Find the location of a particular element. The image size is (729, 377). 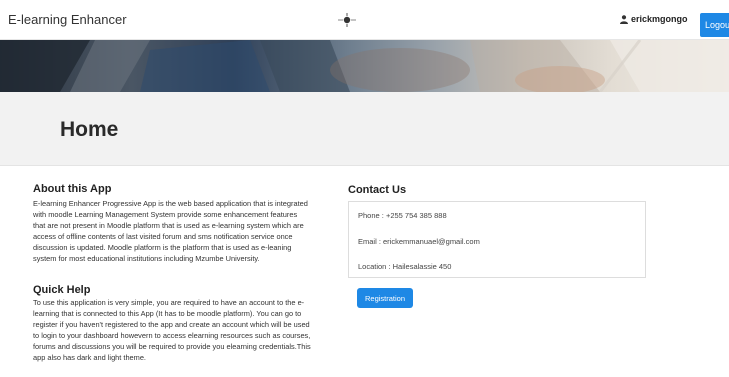

user-icon is located at coordinates (624, 19).